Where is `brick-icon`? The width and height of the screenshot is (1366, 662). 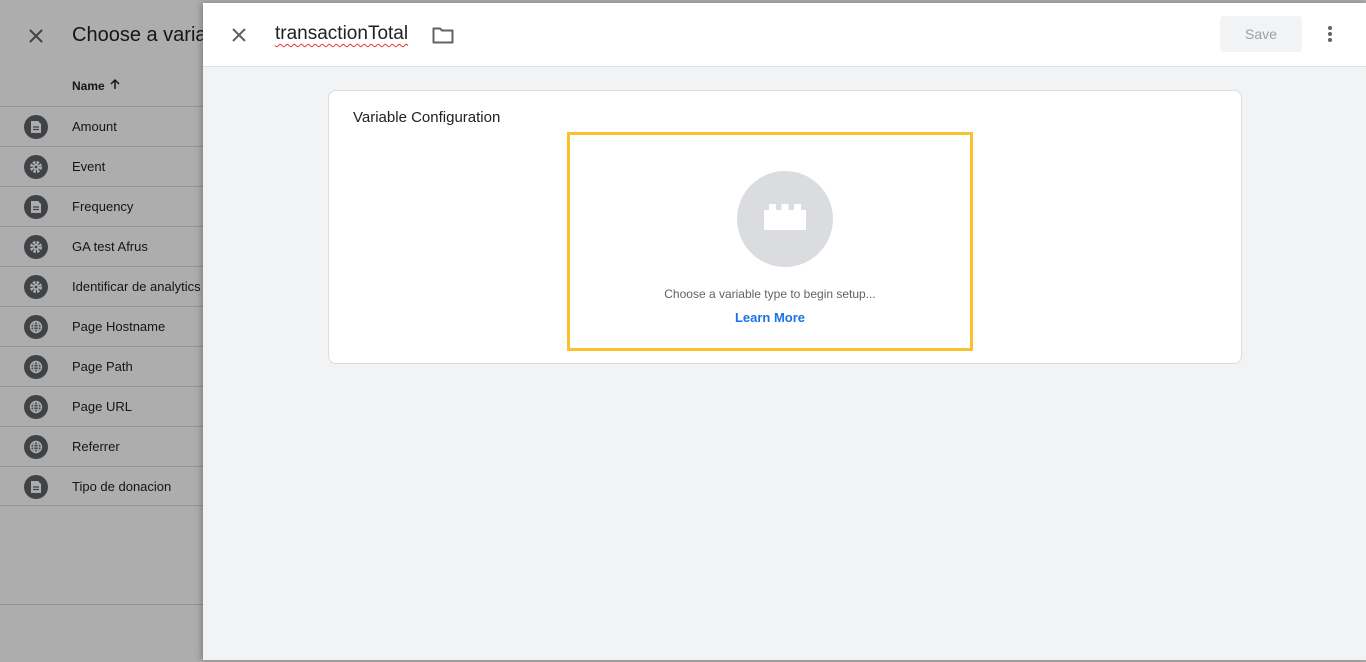
brick-icon is located at coordinates (785, 219).